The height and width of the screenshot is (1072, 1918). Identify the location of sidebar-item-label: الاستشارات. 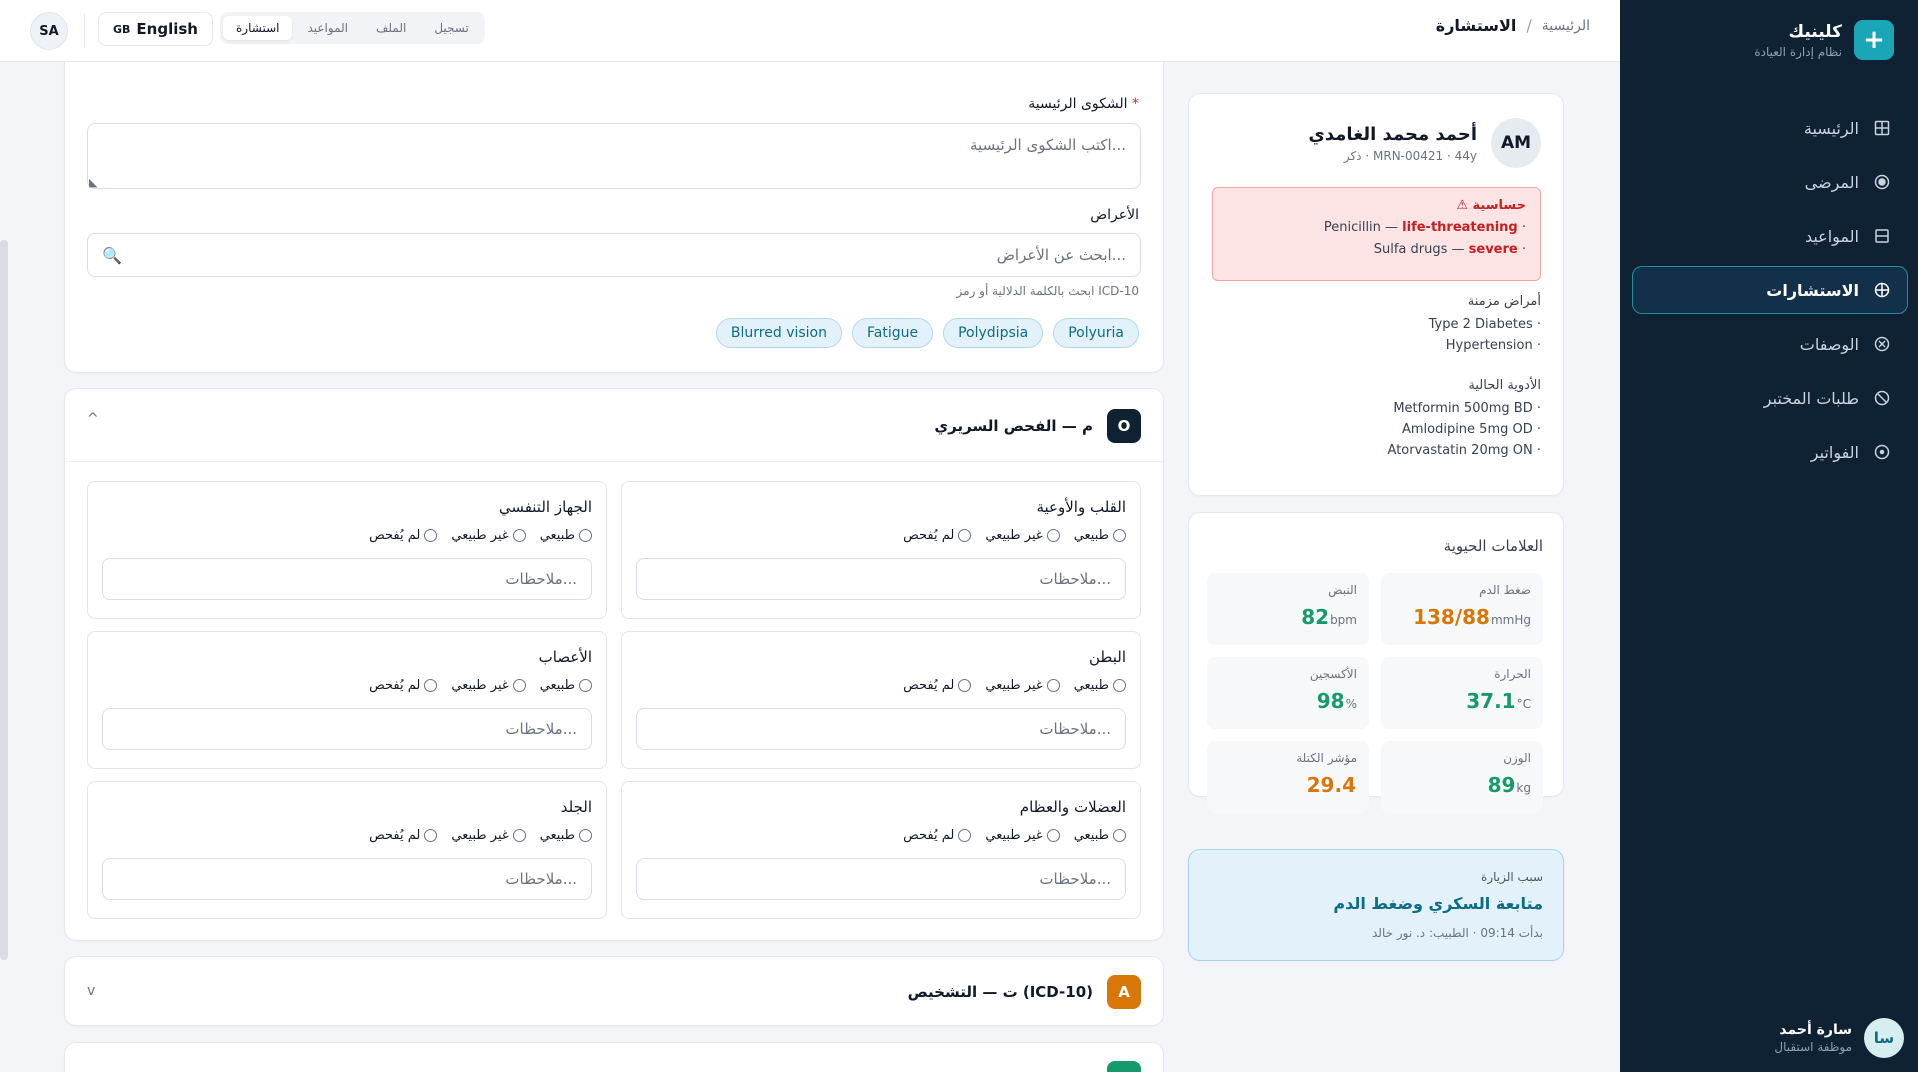
(1812, 290).